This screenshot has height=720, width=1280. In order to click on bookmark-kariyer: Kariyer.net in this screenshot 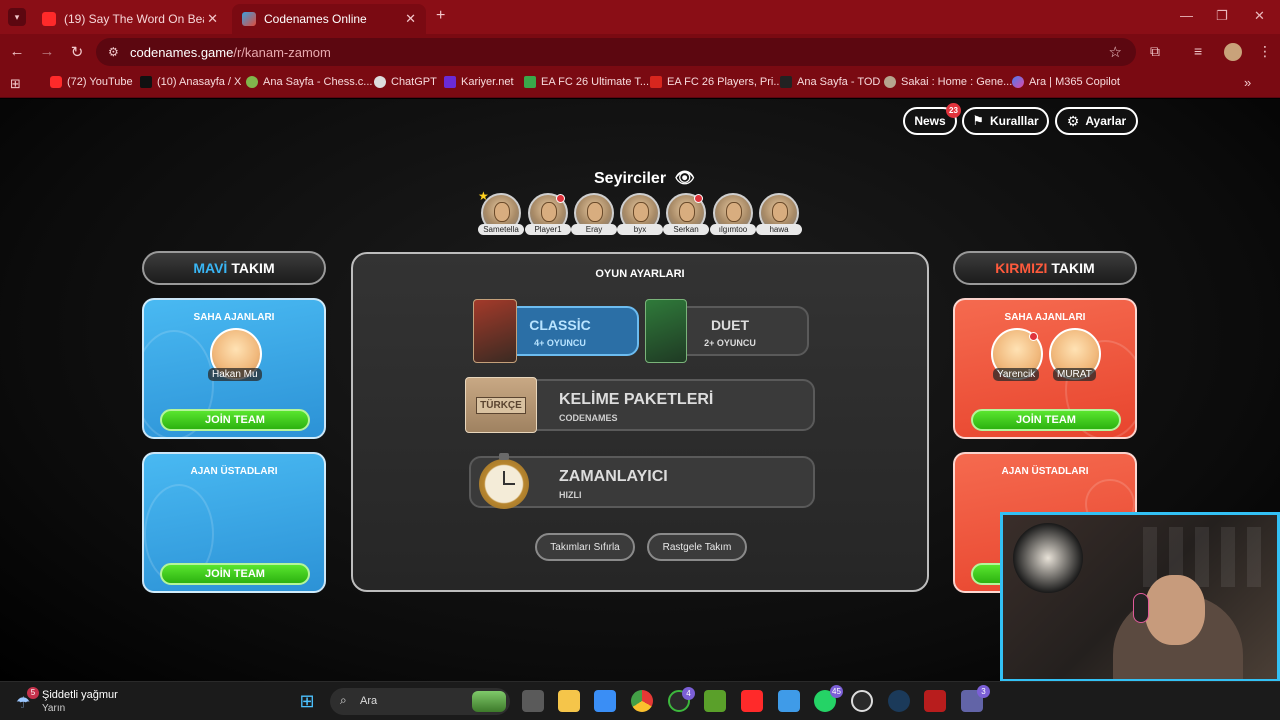, I will do `click(479, 82)`.